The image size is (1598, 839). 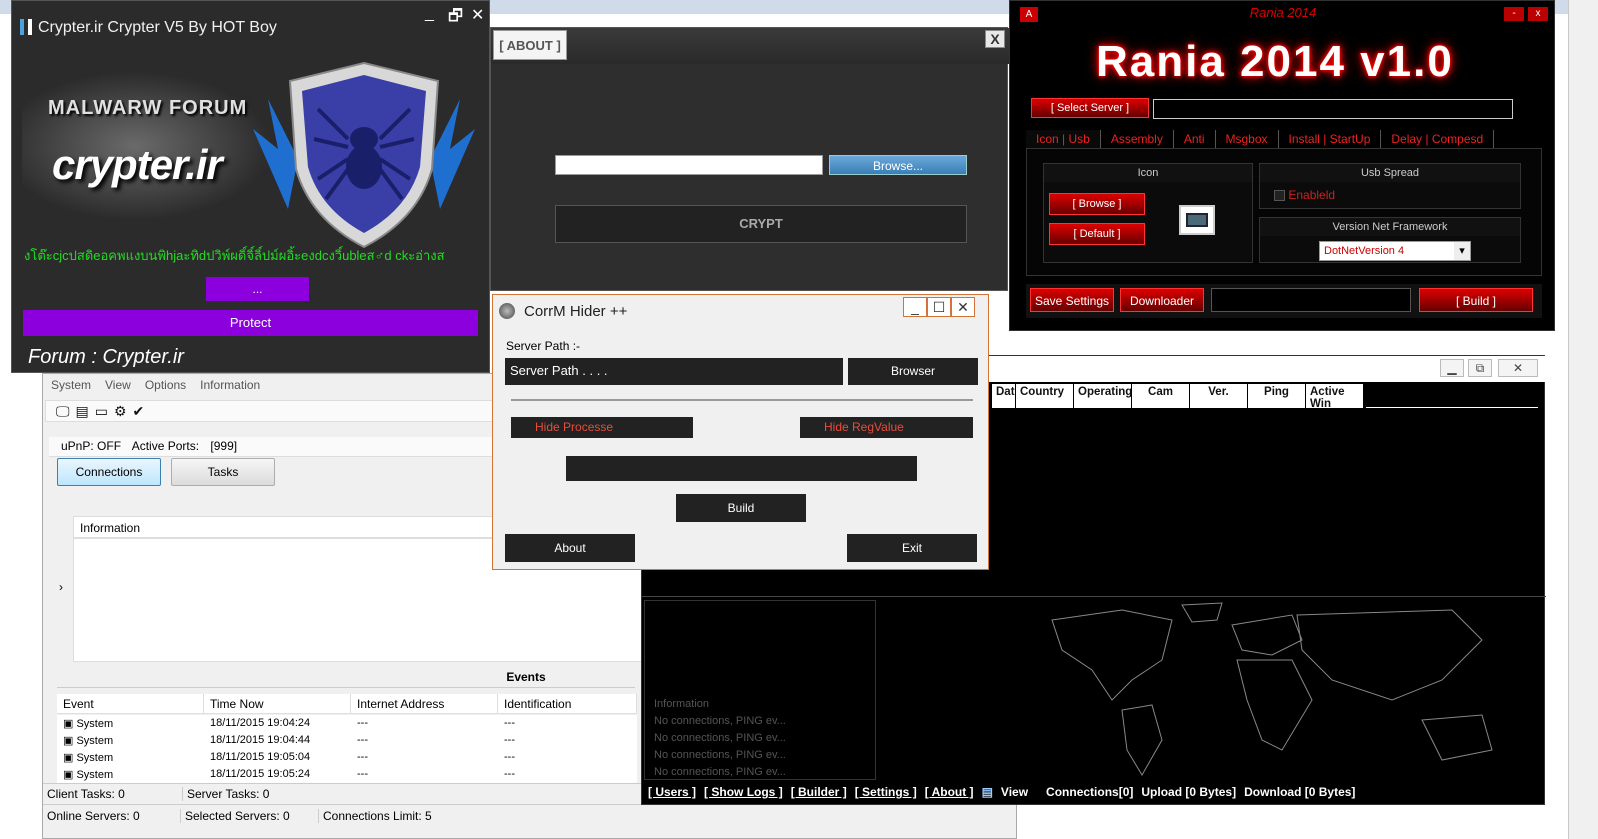 I want to click on col-address: Internet Address, so click(x=424, y=703).